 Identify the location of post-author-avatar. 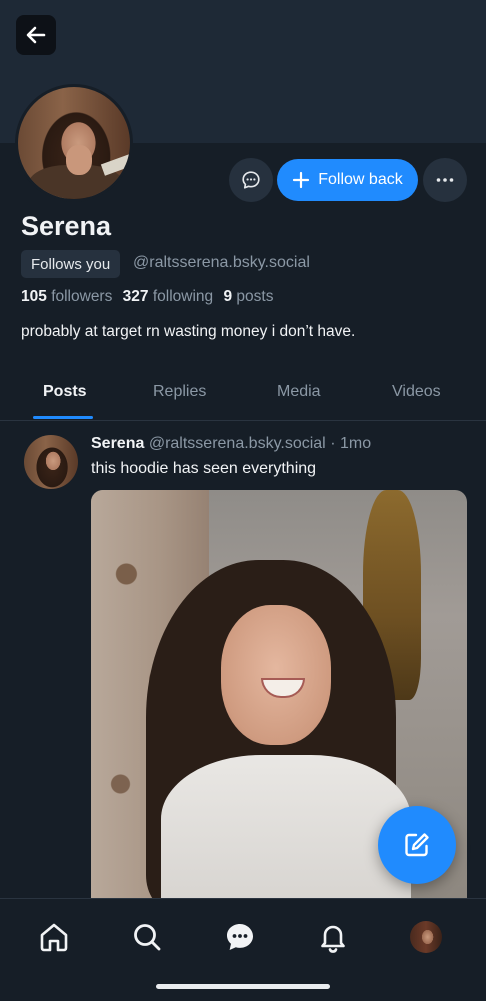
(51, 462).